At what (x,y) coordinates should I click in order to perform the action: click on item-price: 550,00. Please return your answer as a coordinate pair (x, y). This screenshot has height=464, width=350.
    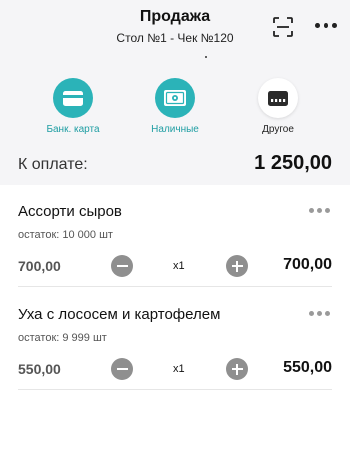
    Looking at the image, I should click on (39, 369).